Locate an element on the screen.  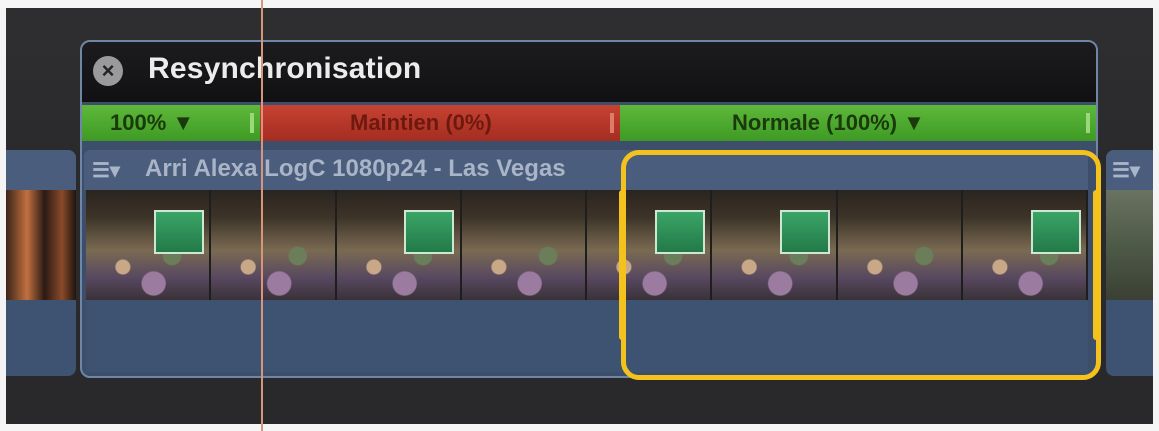
speed-segment-hold: Maintien (0%) is located at coordinates (440, 123).